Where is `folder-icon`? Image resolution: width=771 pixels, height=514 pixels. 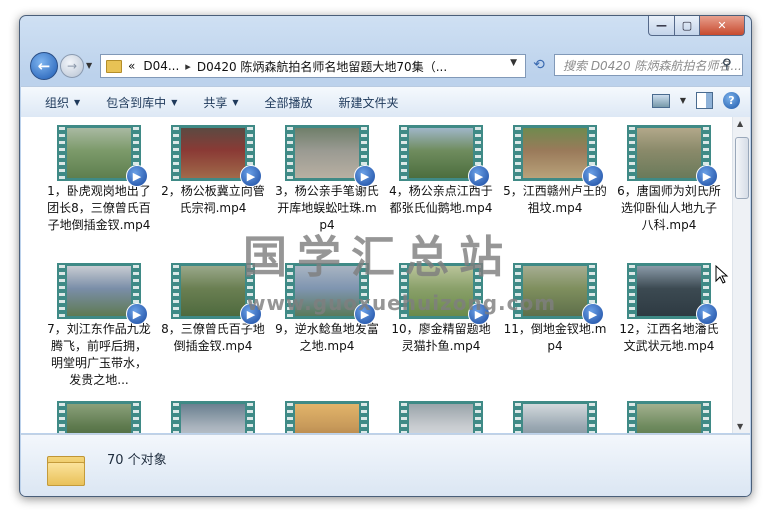 folder-icon is located at coordinates (114, 66).